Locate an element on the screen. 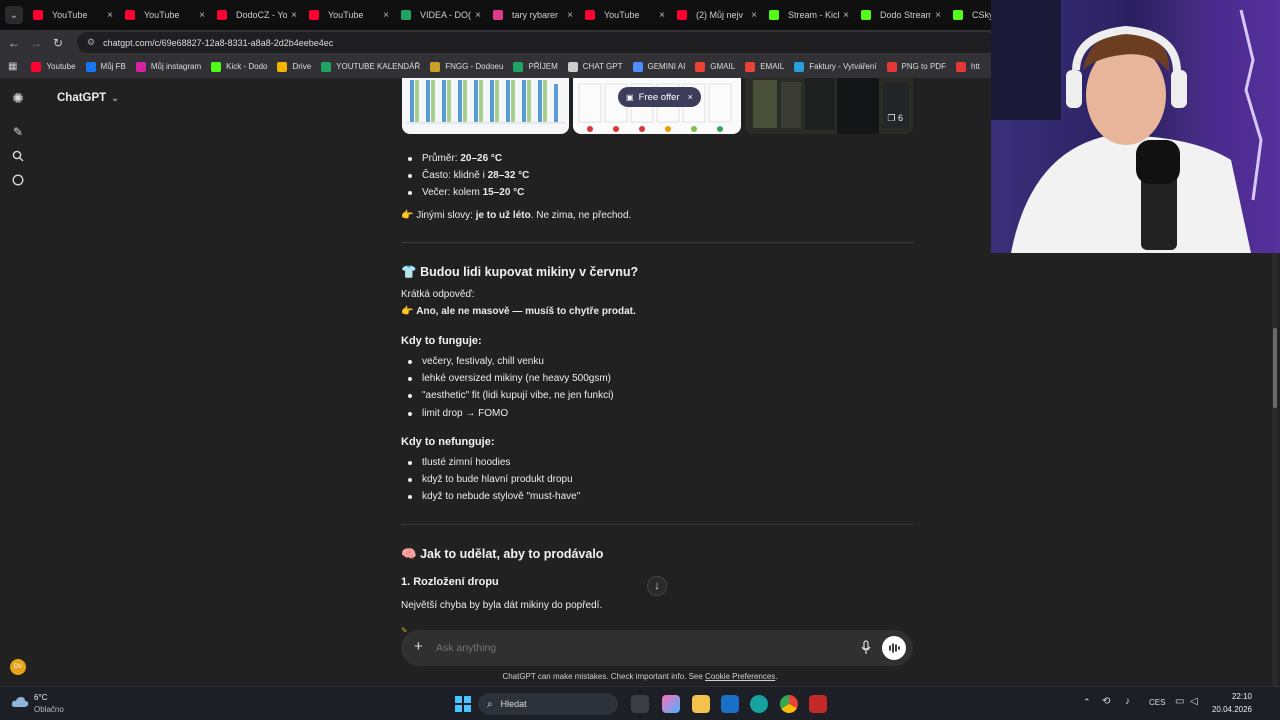  browser-tab: tary rybarer × is located at coordinates (533, 15).